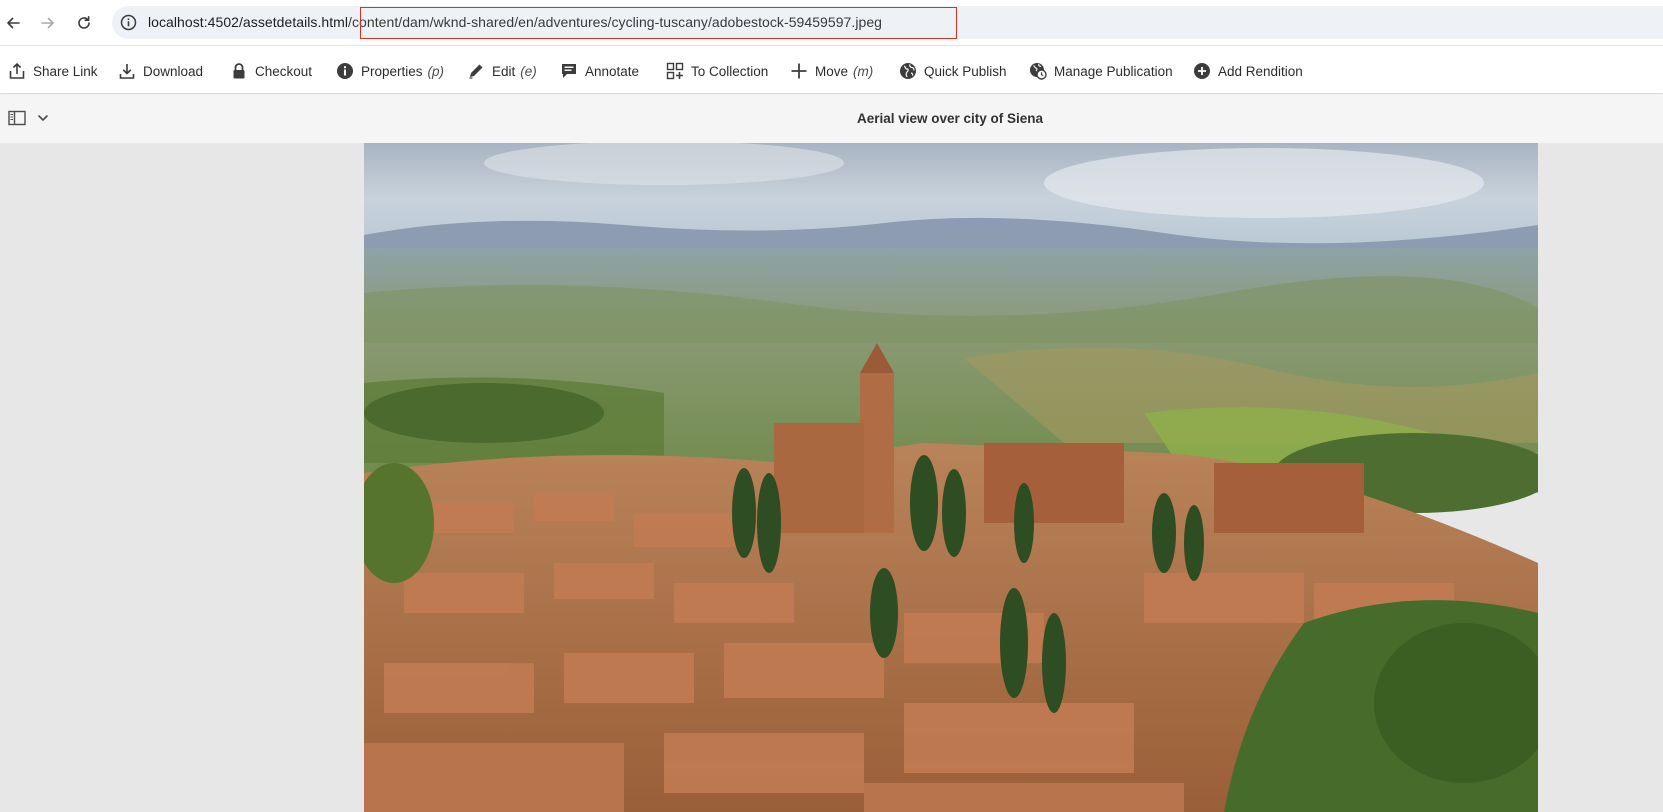  What do you see at coordinates (612, 71) in the screenshot?
I see `annotate-label: Annotate` at bounding box center [612, 71].